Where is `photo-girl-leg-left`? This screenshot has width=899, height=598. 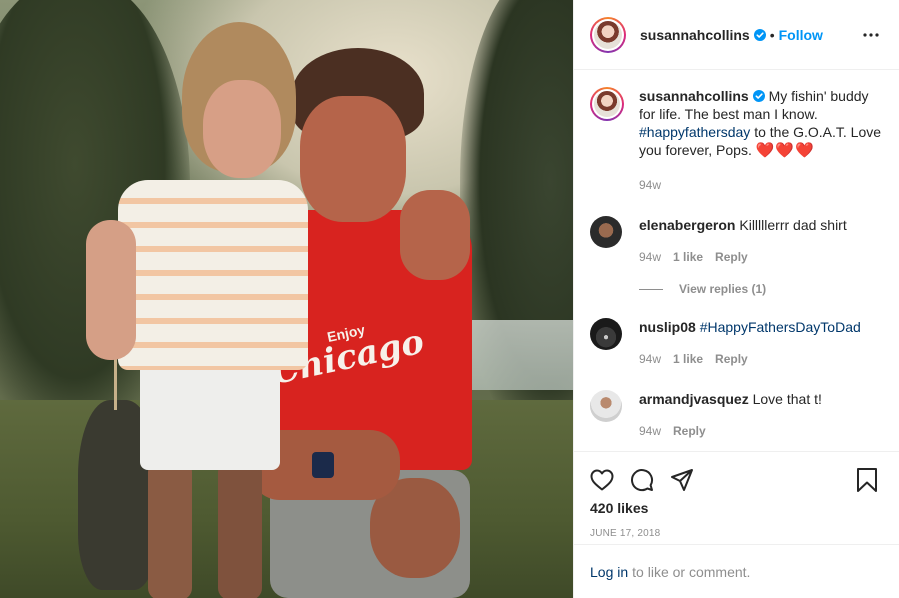
photo-girl-leg-left is located at coordinates (170, 529).